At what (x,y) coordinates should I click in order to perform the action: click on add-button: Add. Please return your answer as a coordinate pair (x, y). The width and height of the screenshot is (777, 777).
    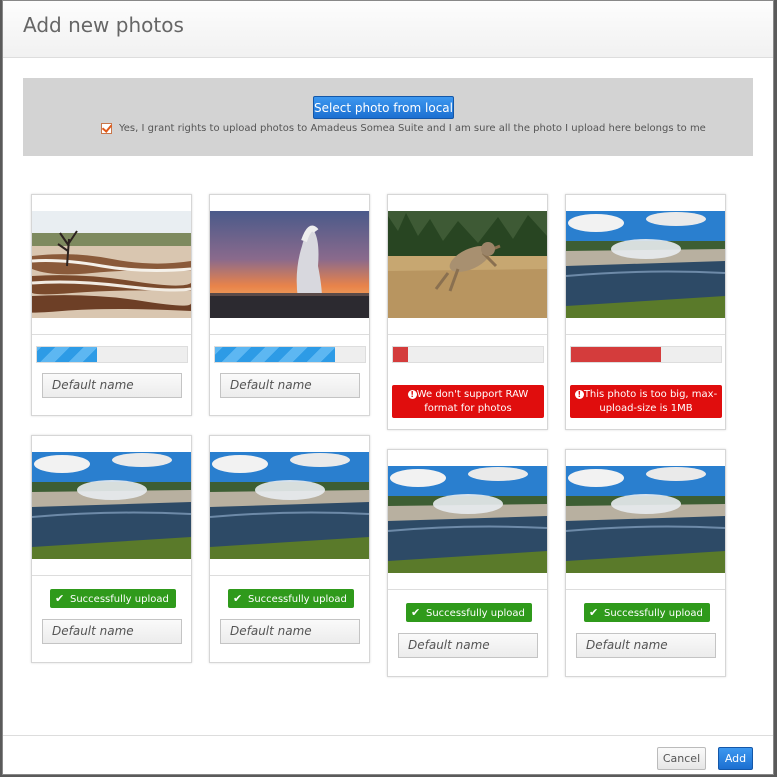
    Looking at the image, I should click on (735, 758).